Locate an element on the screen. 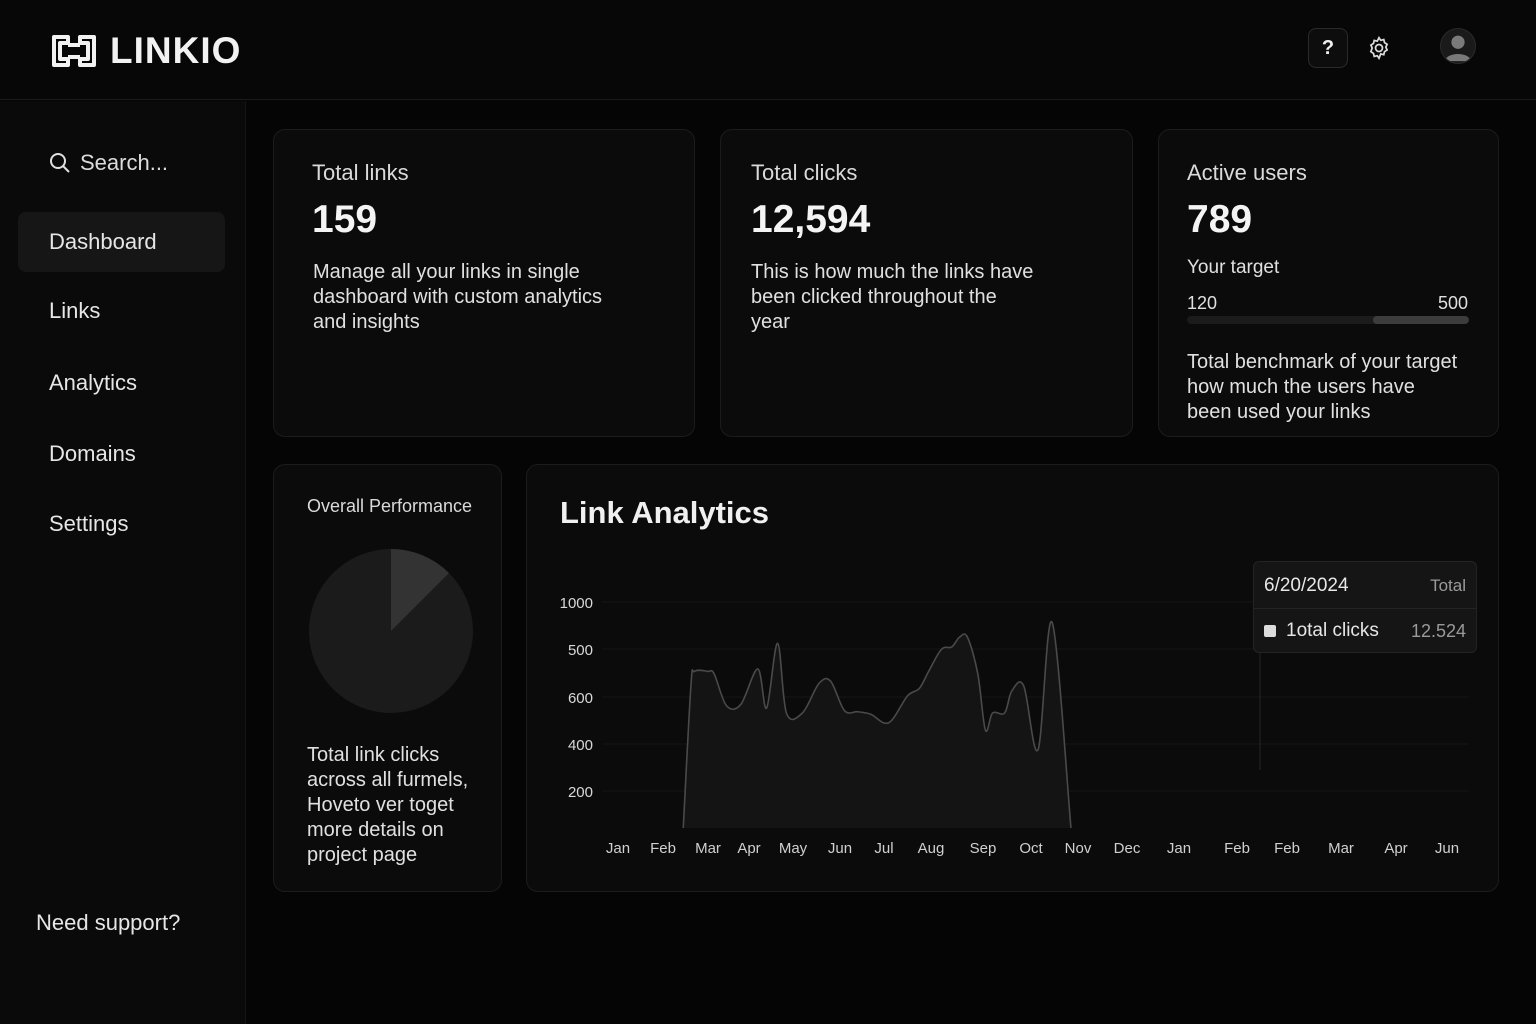 The image size is (1536, 1024). tooltip-divider is located at coordinates (1365, 608).